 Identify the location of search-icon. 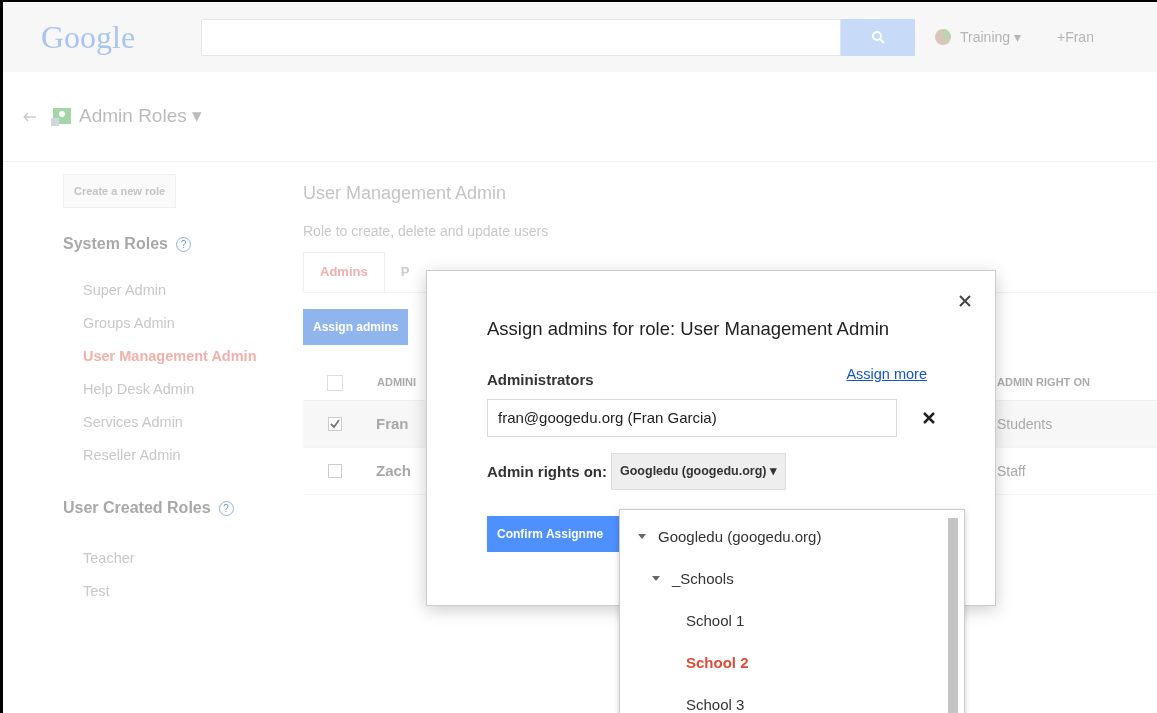
(878, 37).